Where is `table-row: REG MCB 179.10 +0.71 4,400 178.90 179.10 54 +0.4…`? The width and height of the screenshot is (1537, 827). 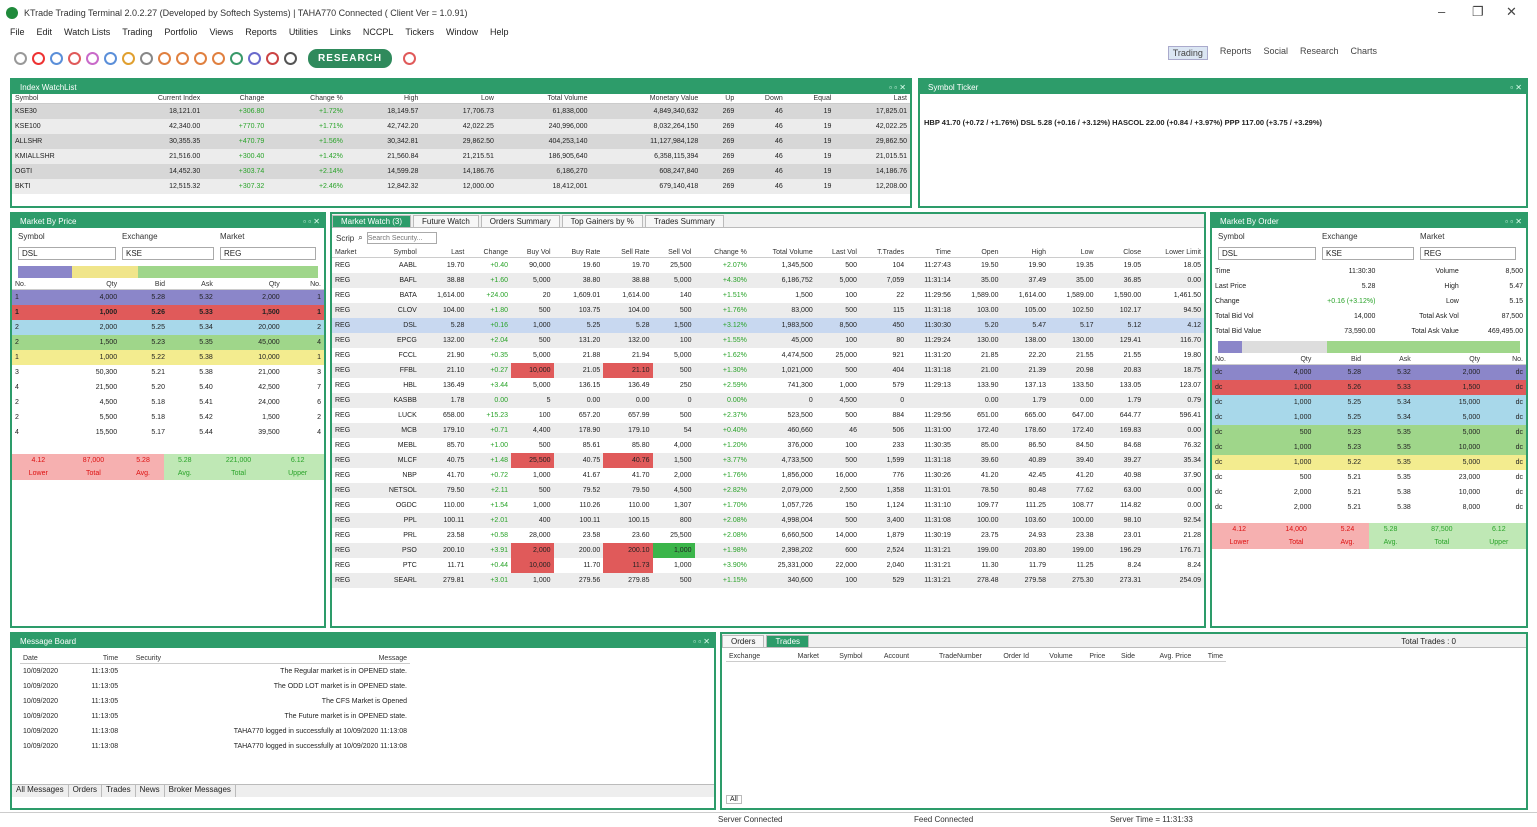
table-row: REG MCB 179.10 +0.71 4,400 178.90 179.10 54 +0.4… is located at coordinates (768, 430).